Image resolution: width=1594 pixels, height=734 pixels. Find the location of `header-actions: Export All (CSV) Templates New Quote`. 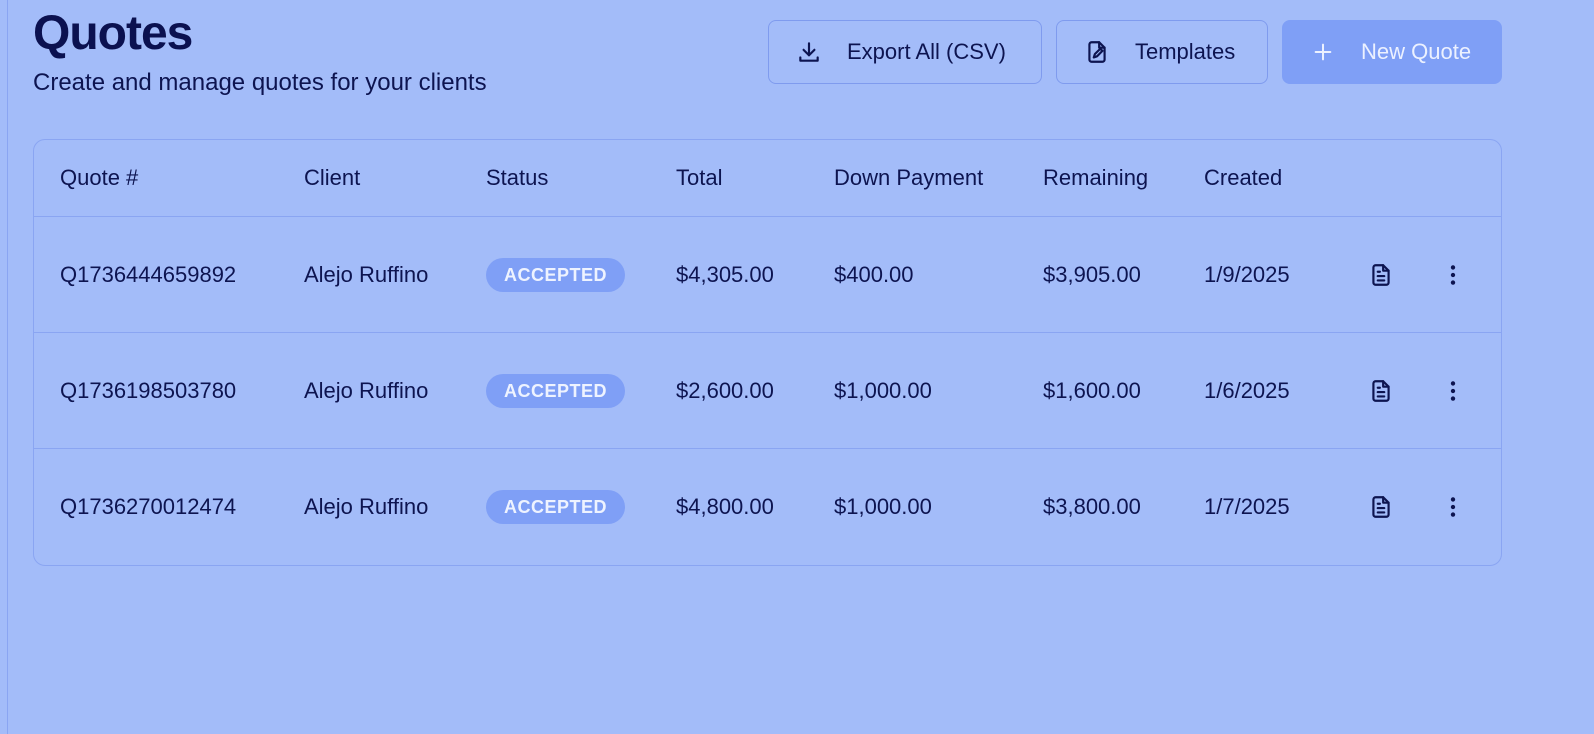

header-actions: Export All (CSV) Templates New Quote is located at coordinates (1135, 52).